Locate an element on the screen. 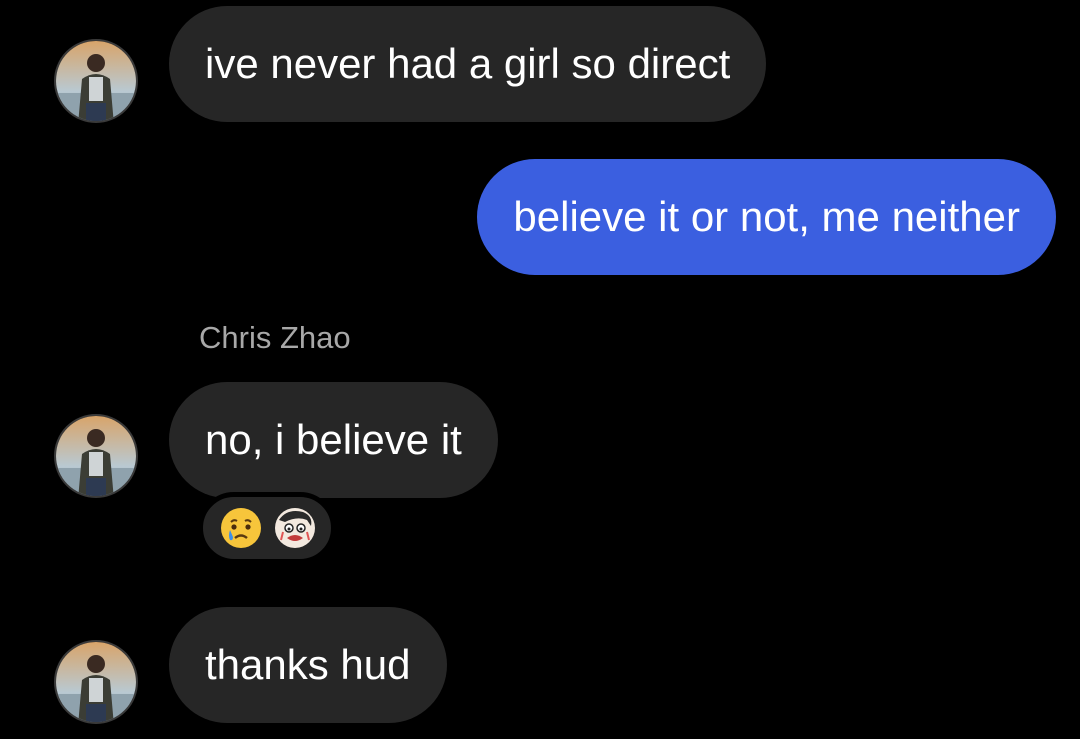 The image size is (1080, 739). reactions-pill is located at coordinates (267, 528).